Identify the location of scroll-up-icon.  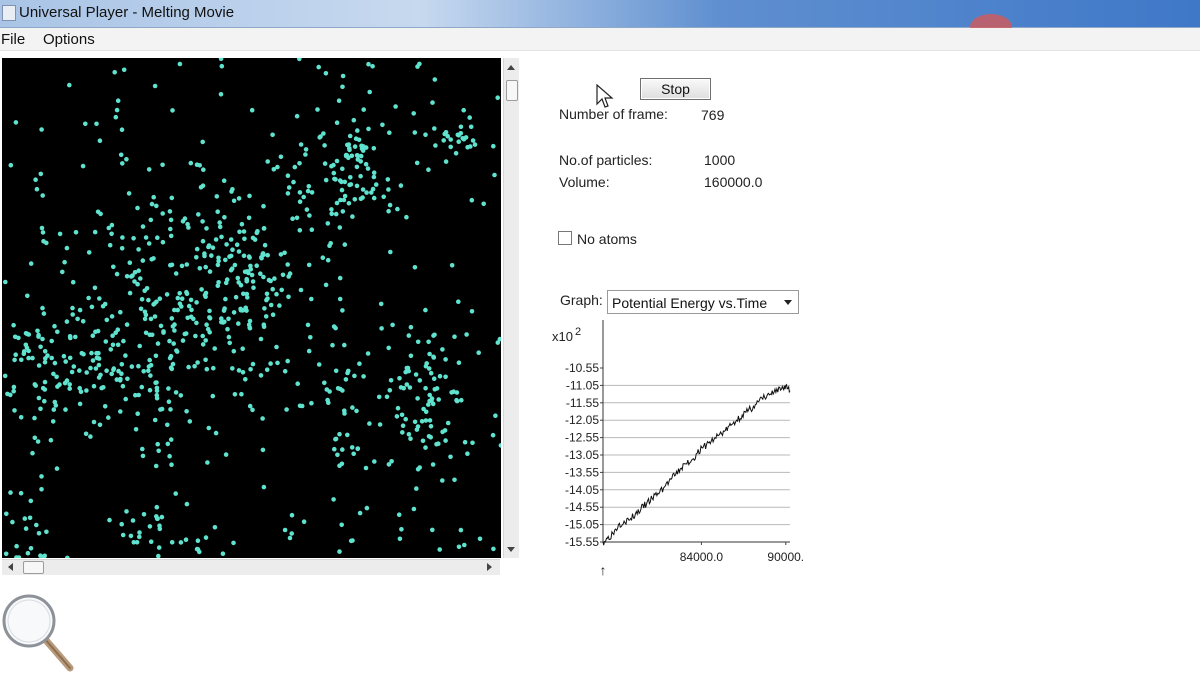
(511, 67).